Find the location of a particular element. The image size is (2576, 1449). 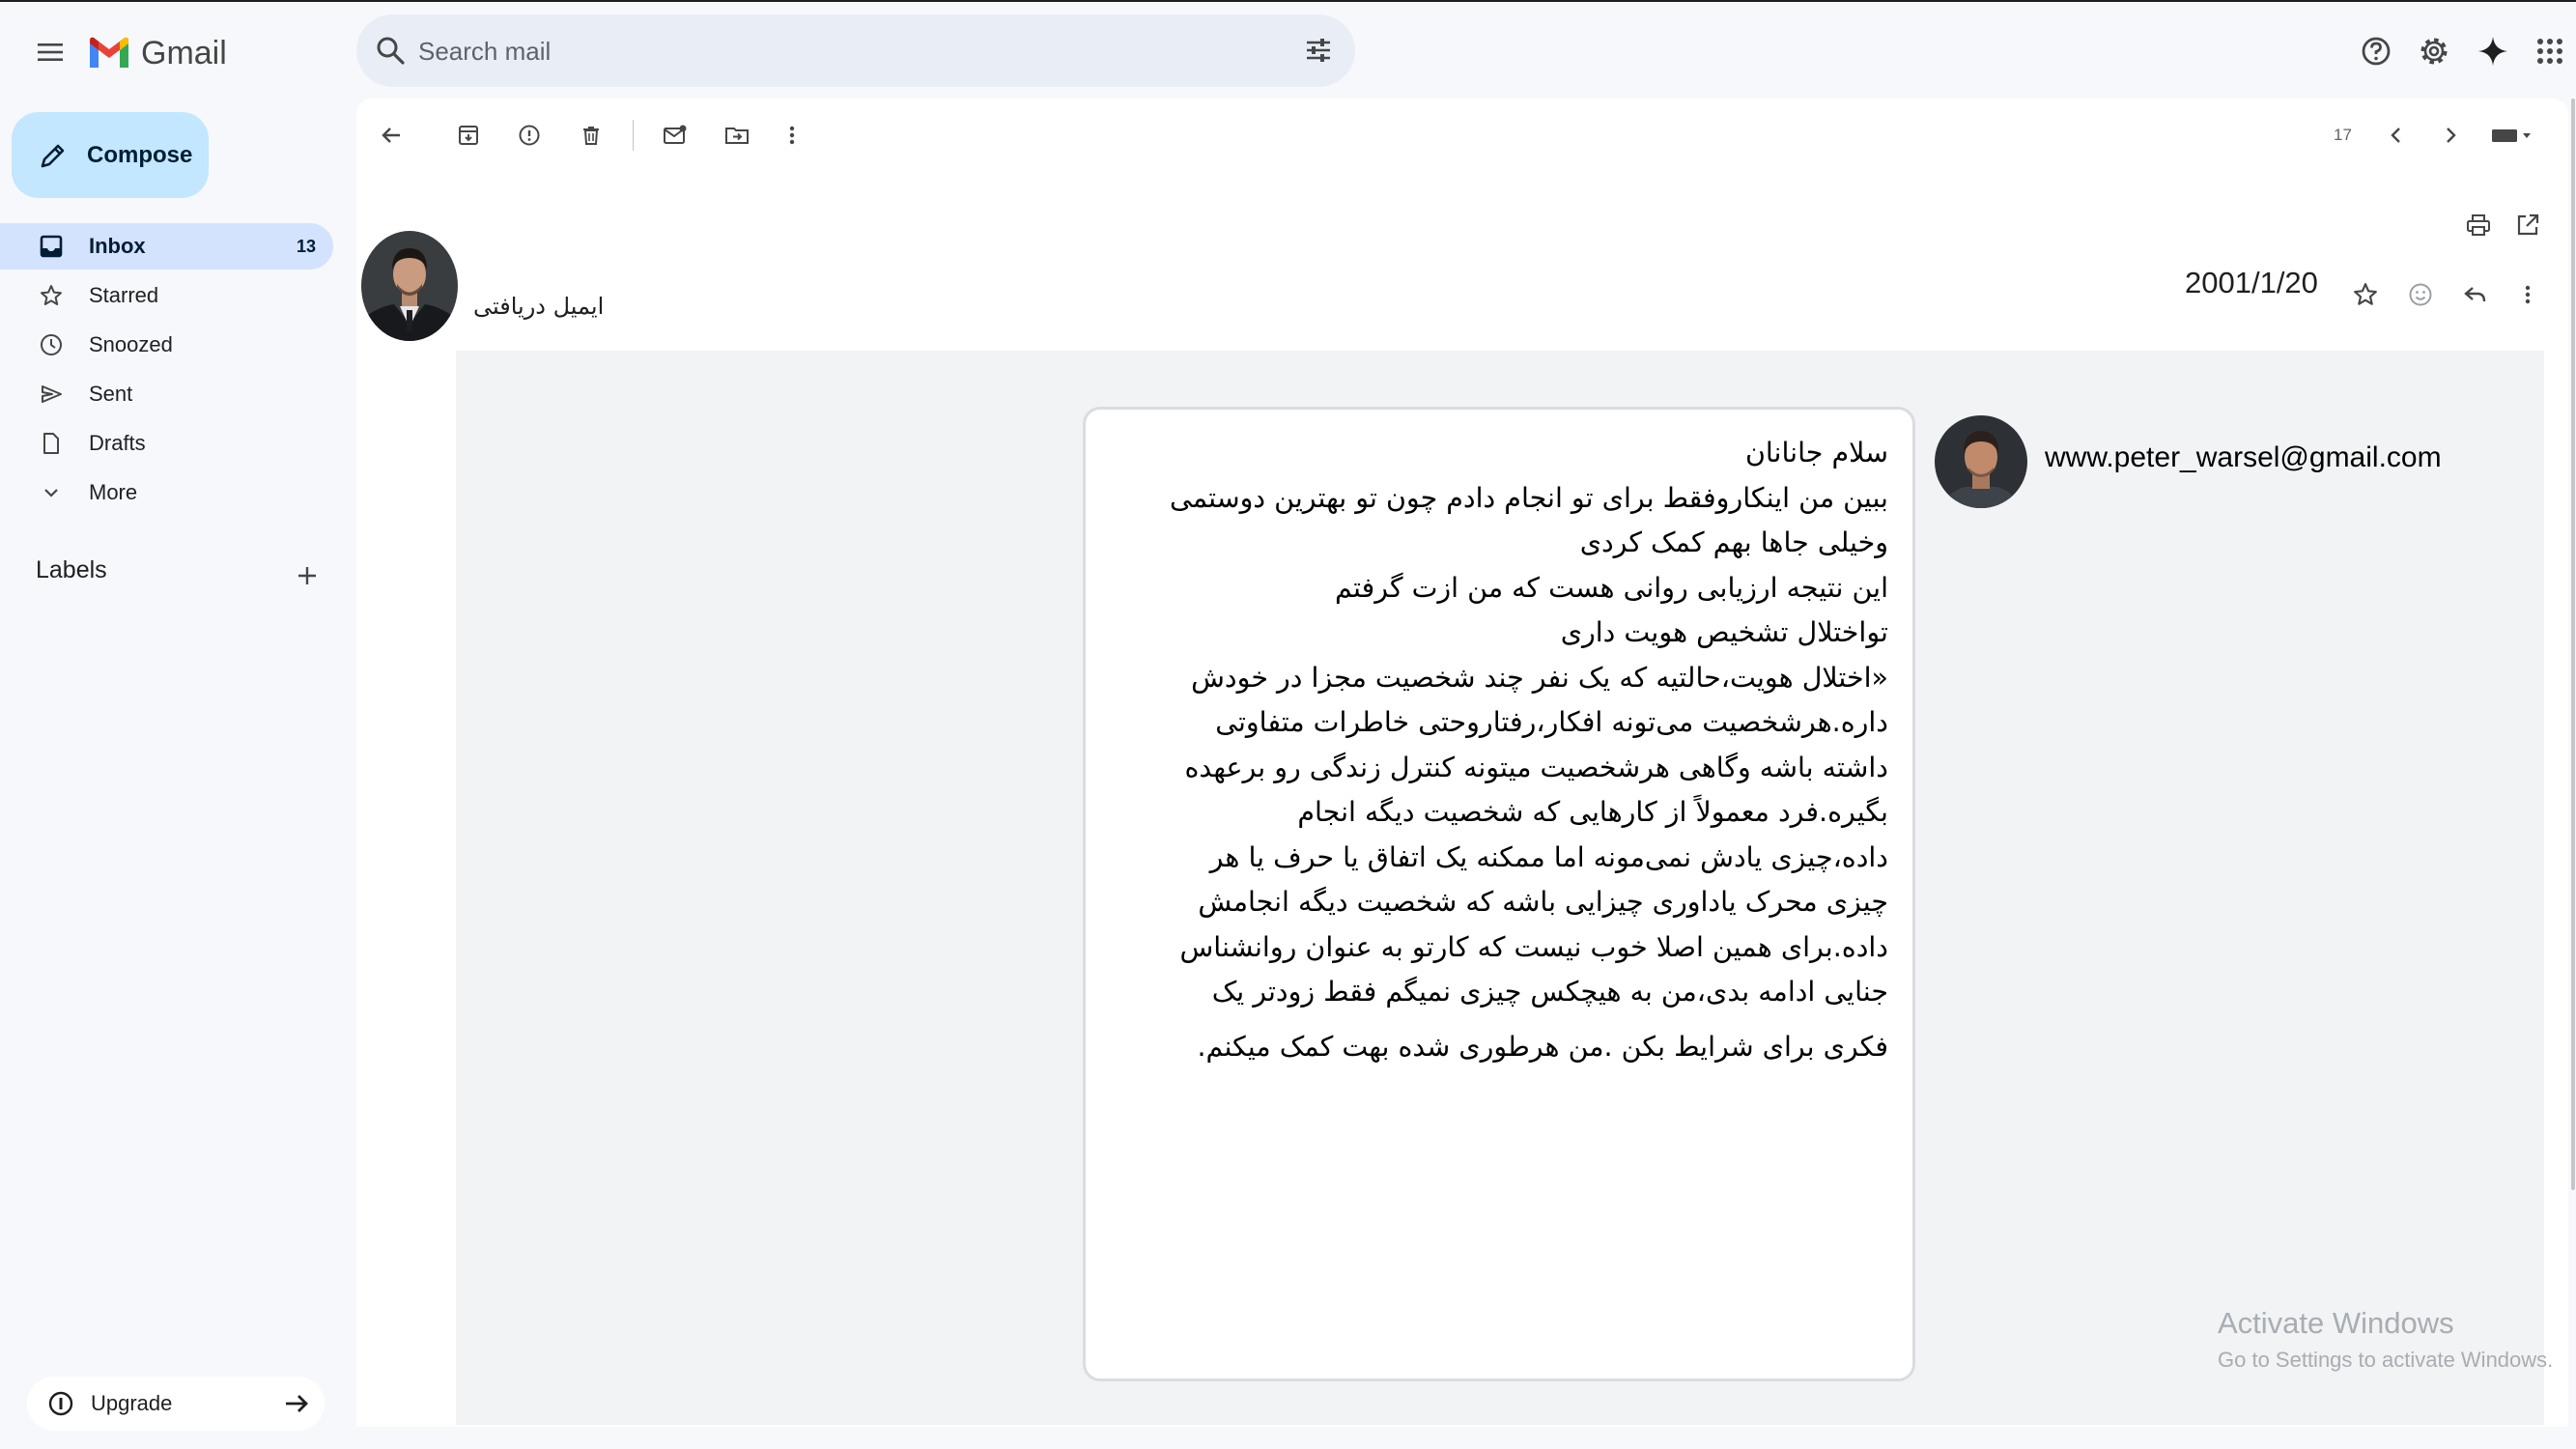

sidebar-item-sent: Sent is located at coordinates (166, 394).